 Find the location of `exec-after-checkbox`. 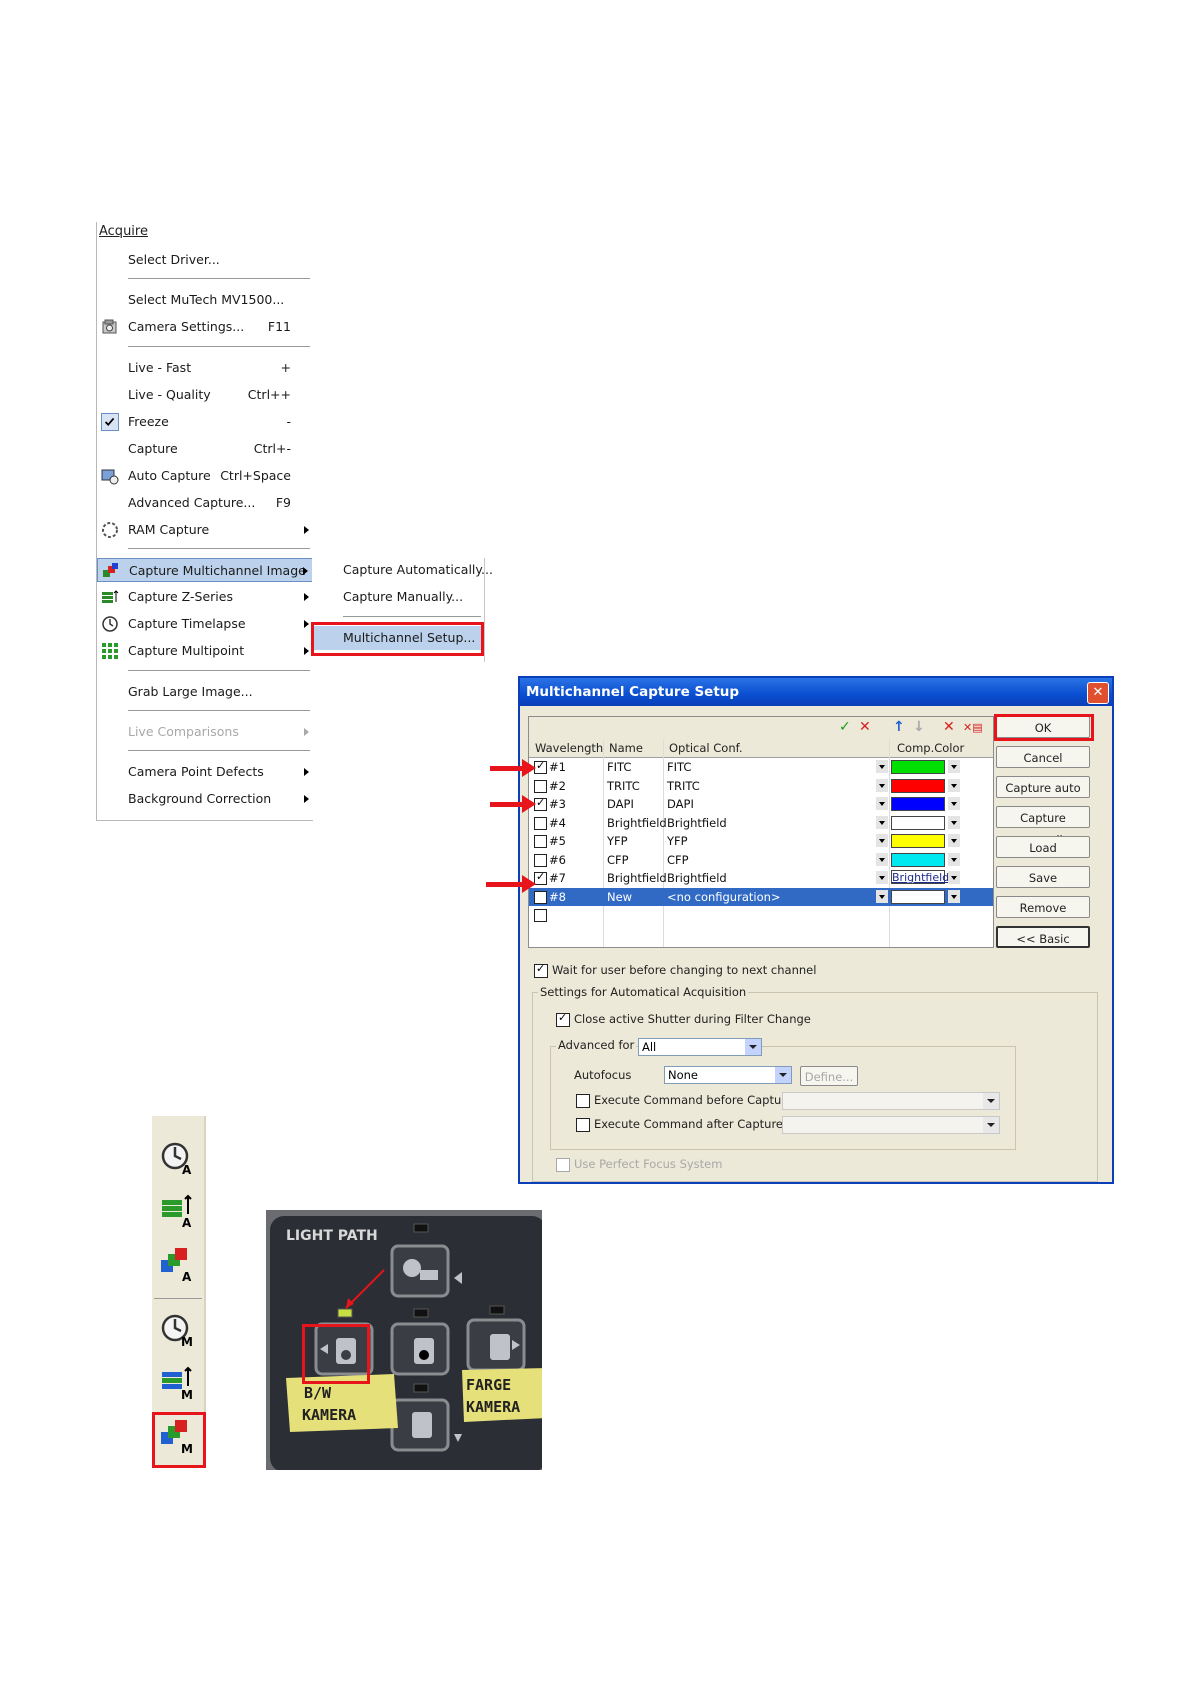

exec-after-checkbox is located at coordinates (583, 1125).